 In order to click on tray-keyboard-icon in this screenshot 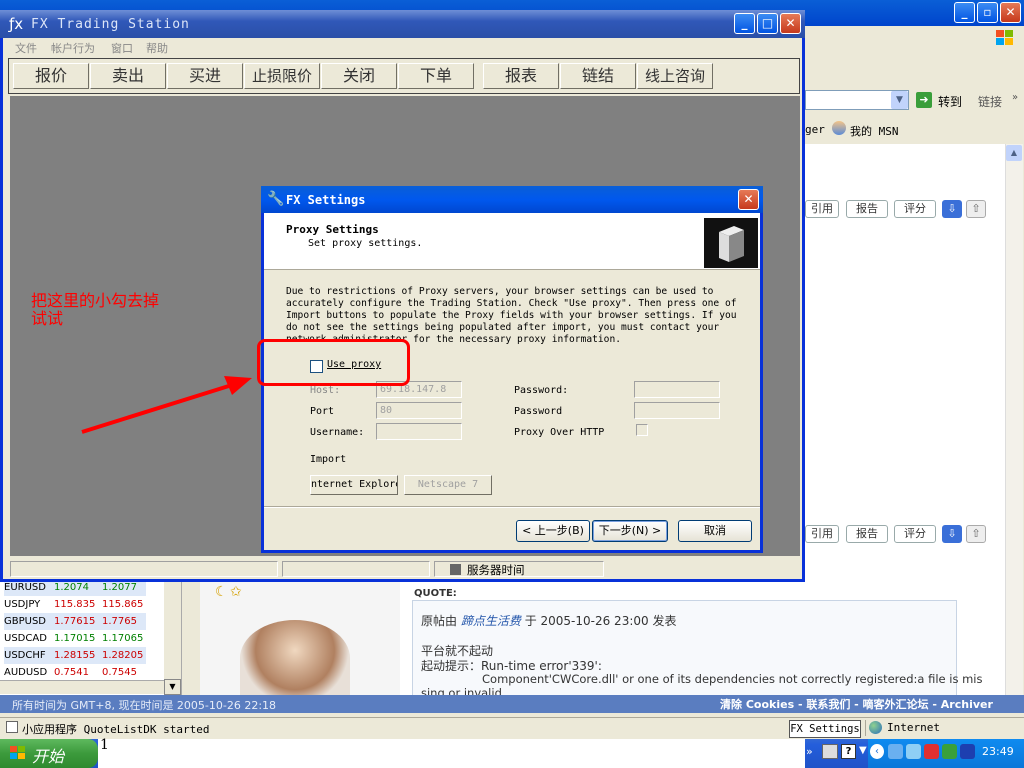, I will do `click(830, 751)`.